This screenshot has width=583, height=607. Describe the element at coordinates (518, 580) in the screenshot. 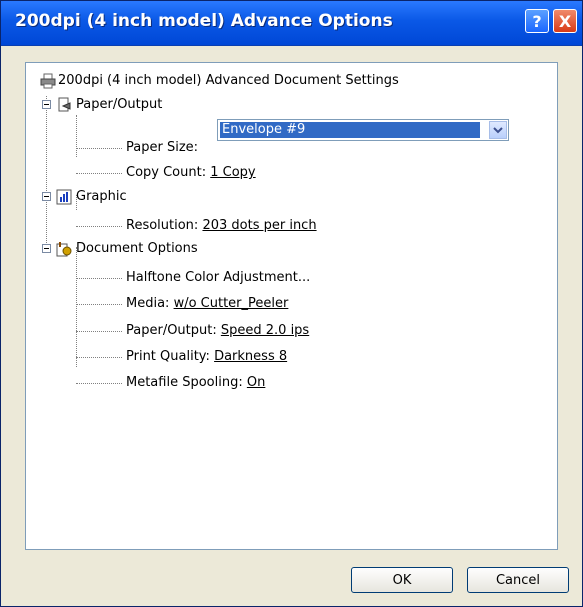

I see `cancel-button: Cancel` at that location.